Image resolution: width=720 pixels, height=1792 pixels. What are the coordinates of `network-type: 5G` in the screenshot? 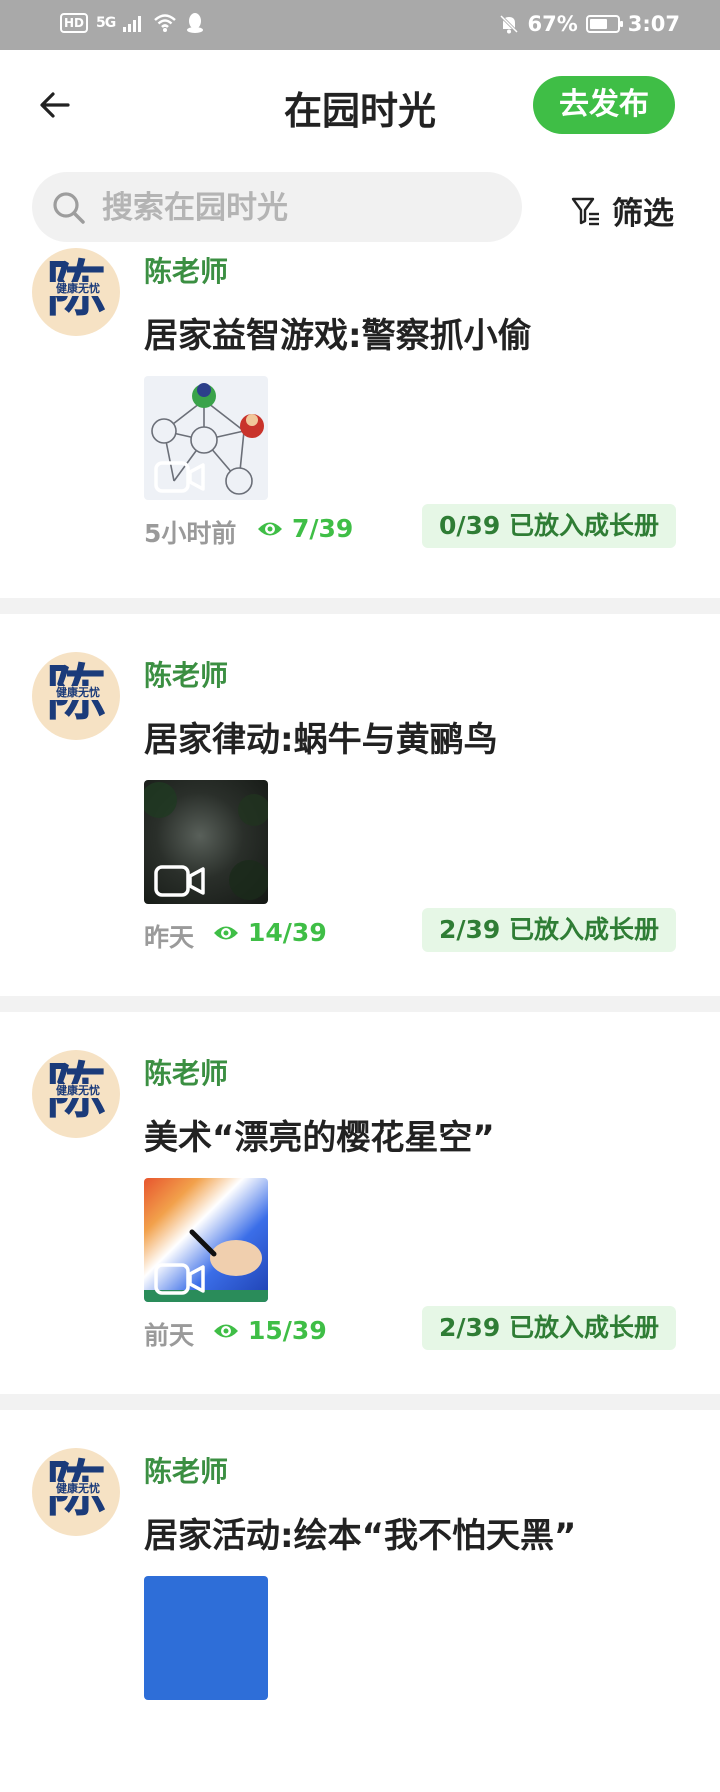 It's located at (106, 23).